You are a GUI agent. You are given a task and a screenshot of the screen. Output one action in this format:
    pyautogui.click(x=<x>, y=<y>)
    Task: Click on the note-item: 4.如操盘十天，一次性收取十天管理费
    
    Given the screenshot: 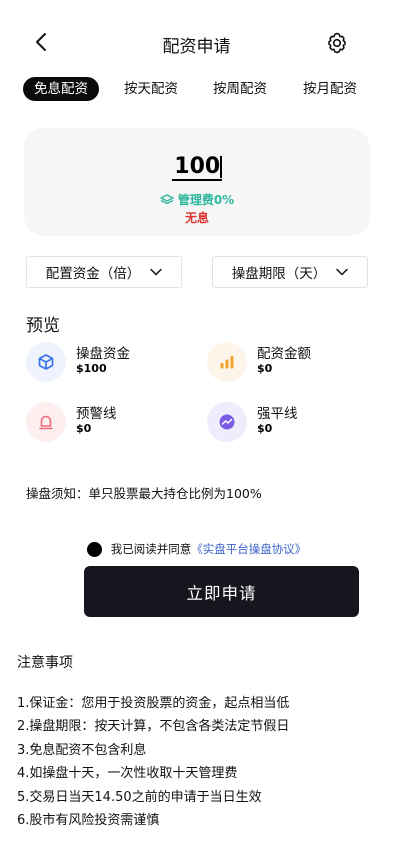 What is the action you would take?
    pyautogui.click(x=127, y=774)
    